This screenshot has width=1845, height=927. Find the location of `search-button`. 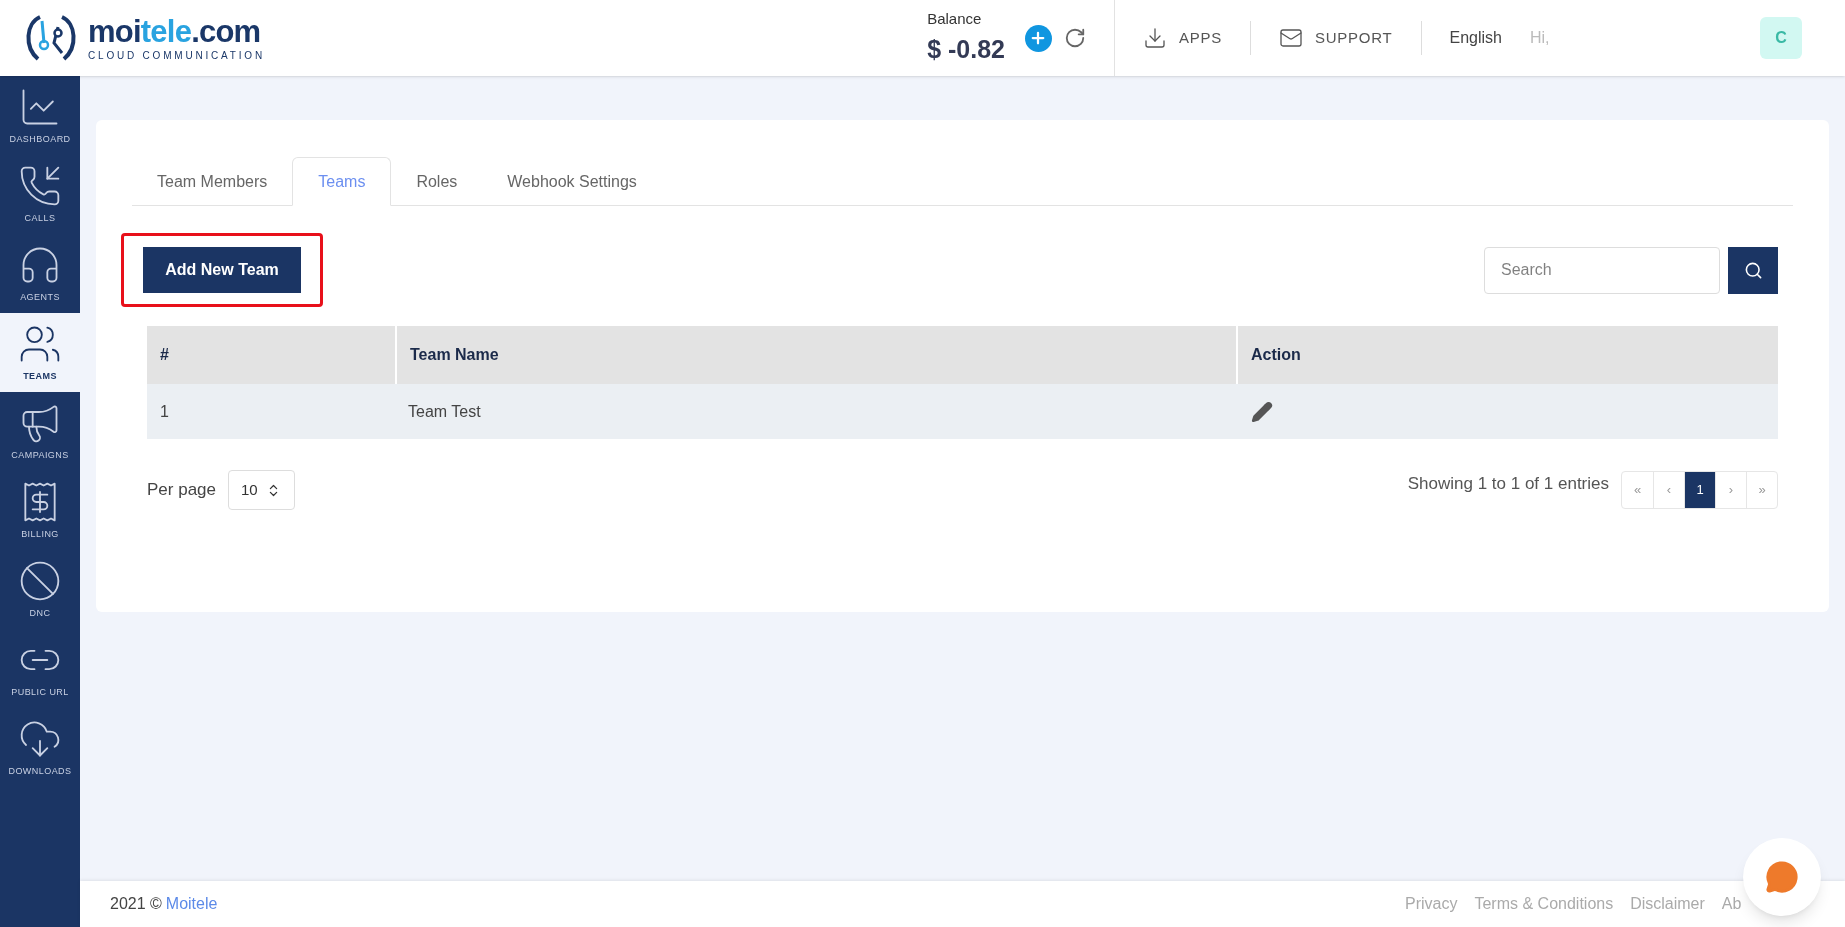

search-button is located at coordinates (1753, 270).